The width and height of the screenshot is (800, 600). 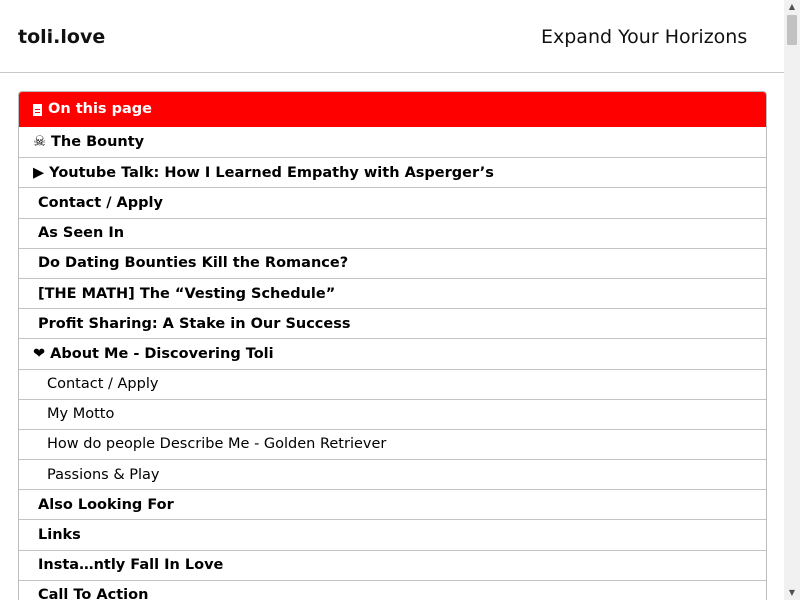 What do you see at coordinates (39, 172) in the screenshot?
I see `toc-item-icon: ▶` at bounding box center [39, 172].